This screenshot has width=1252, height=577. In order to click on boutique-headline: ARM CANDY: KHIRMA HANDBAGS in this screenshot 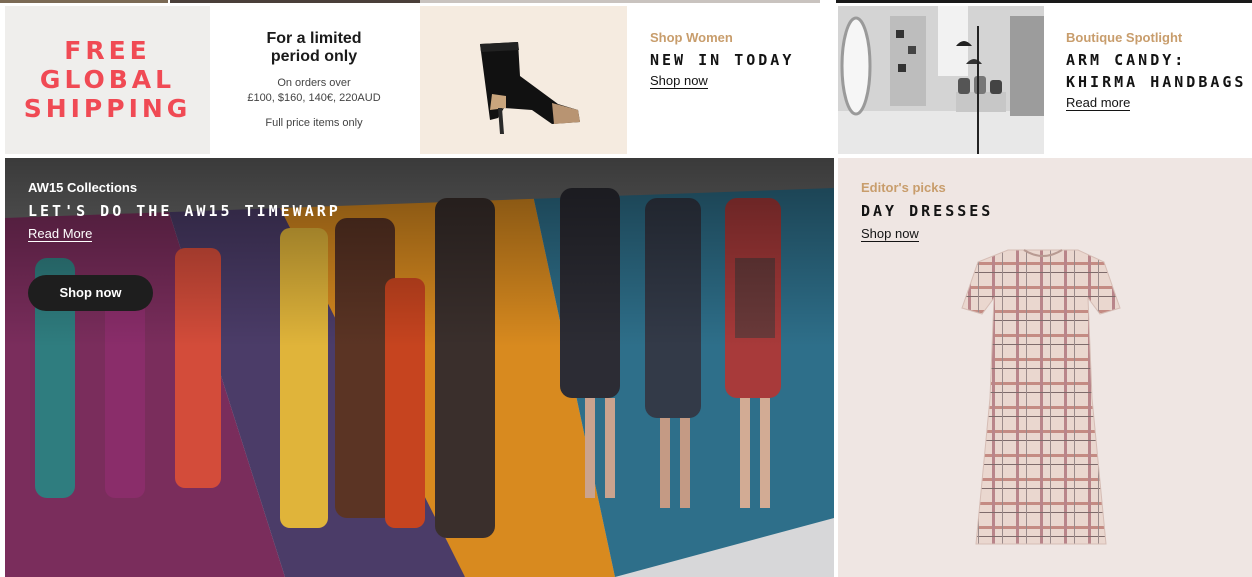, I will do `click(1156, 71)`.